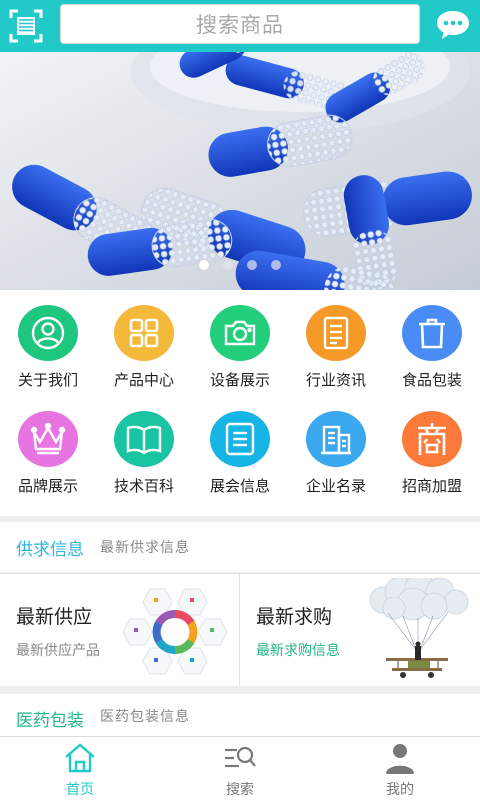  I want to click on nav-search: 搜索, so click(240, 768).